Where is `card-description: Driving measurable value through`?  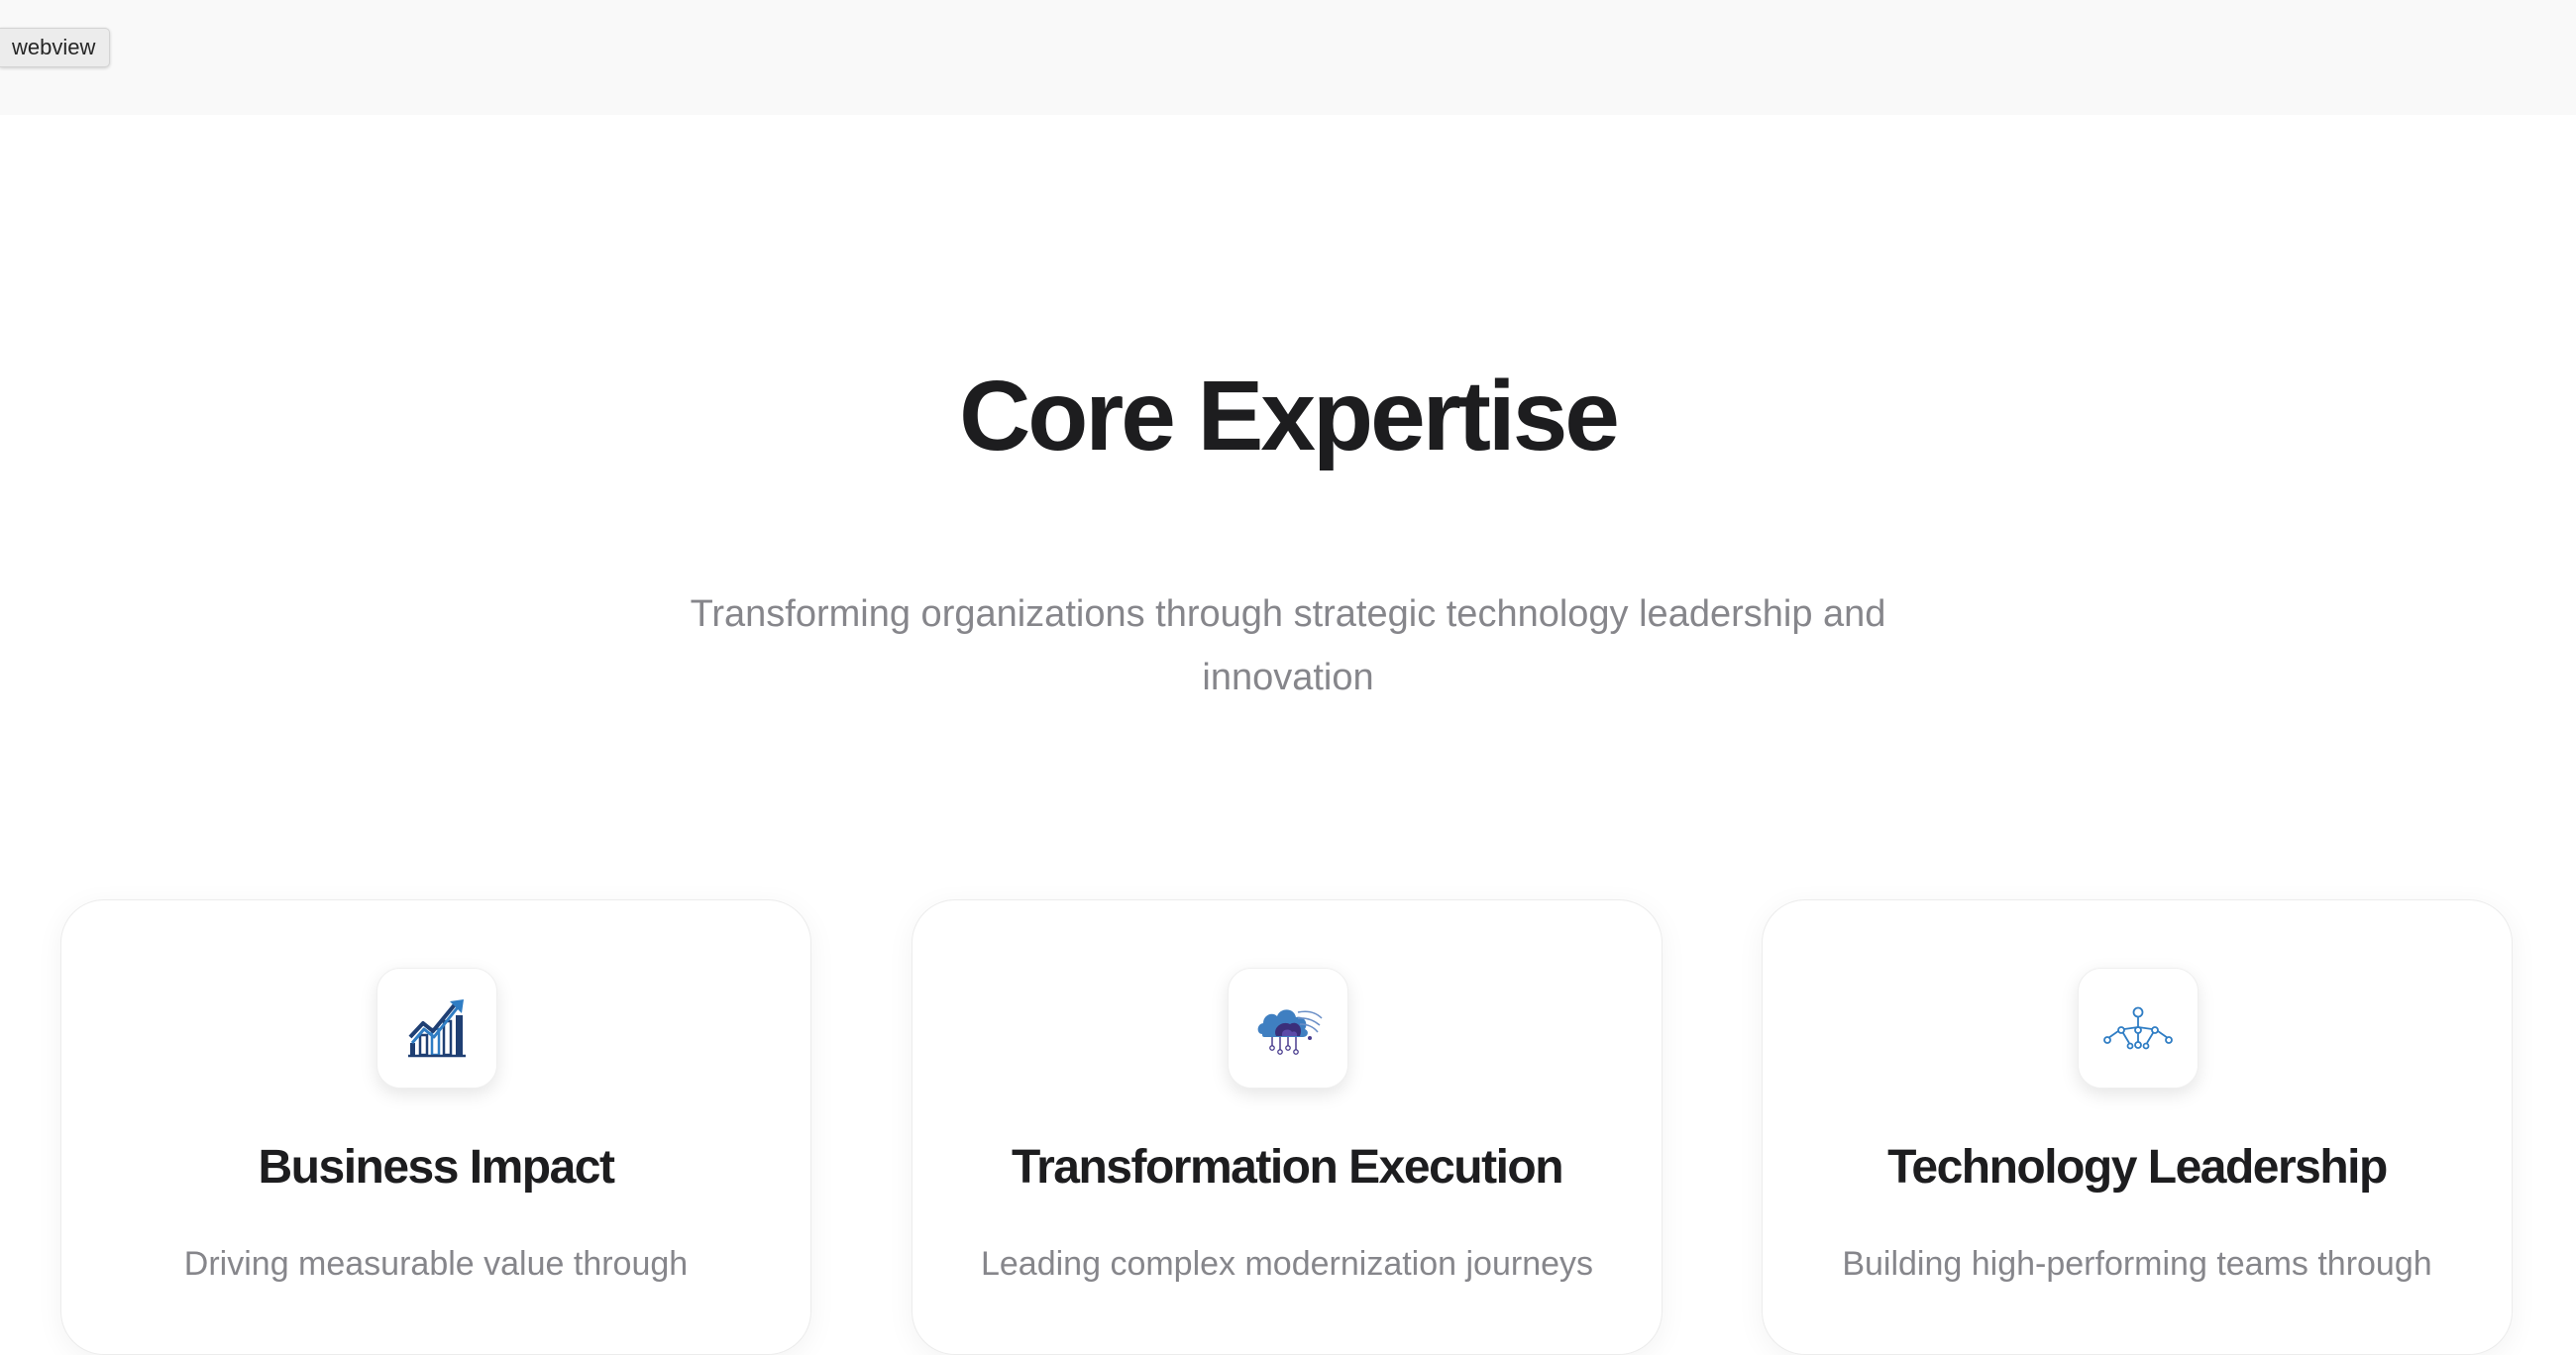 card-description: Driving measurable value through is located at coordinates (436, 1264).